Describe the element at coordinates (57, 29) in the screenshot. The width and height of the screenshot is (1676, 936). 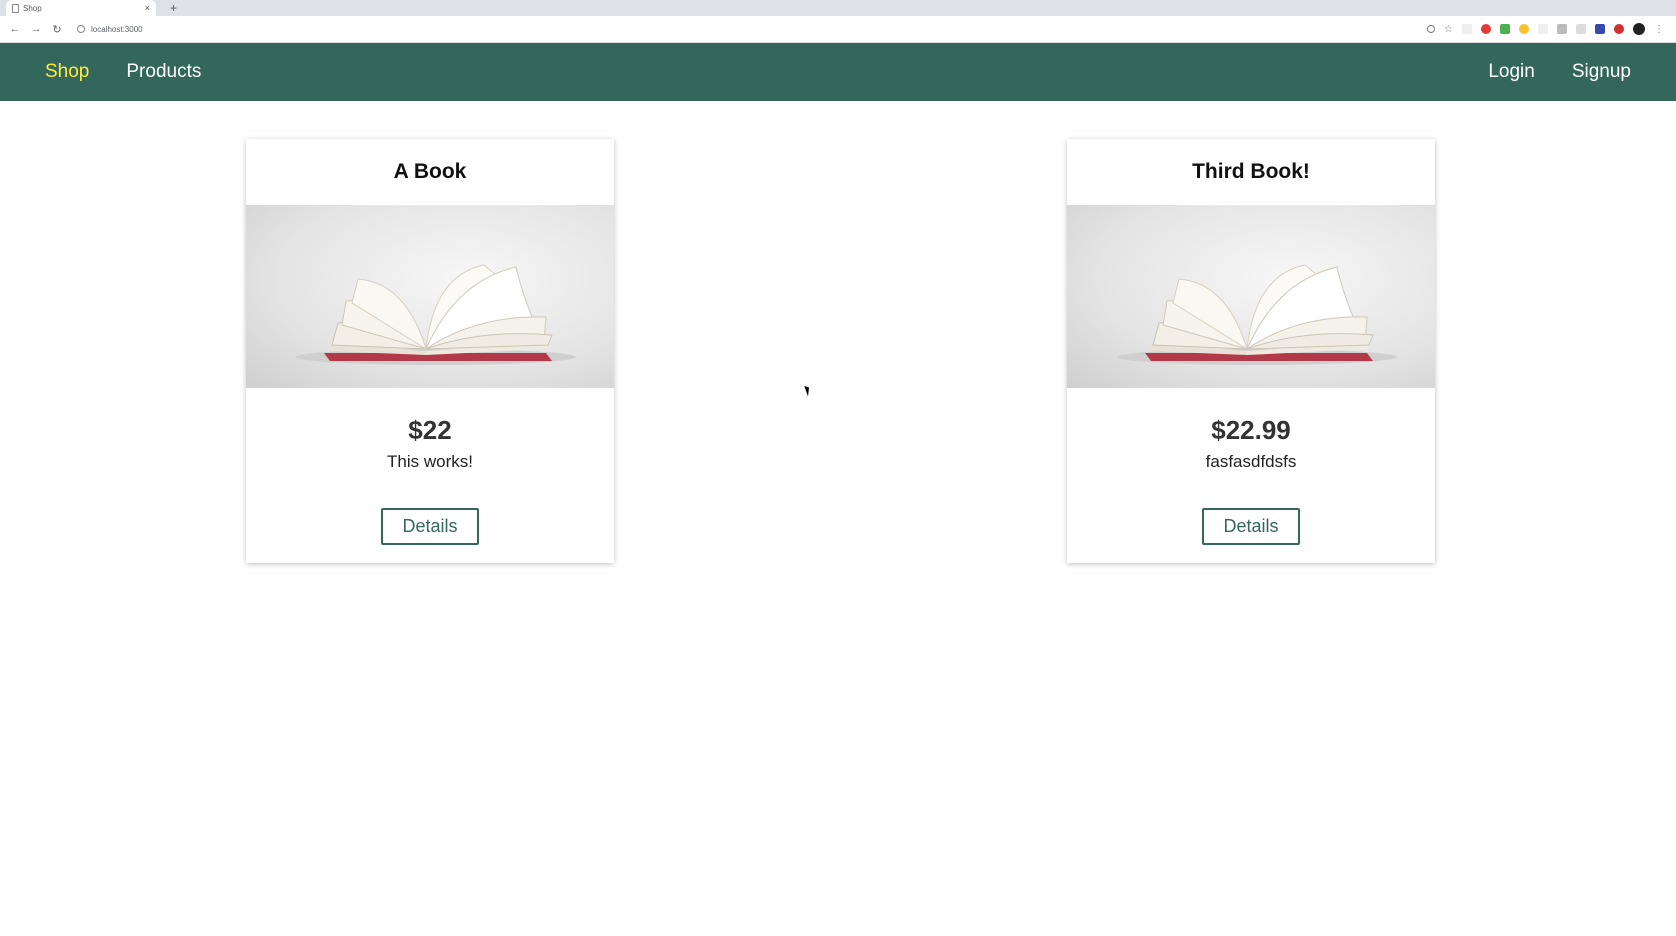
I see `reload-icon: ↻` at that location.